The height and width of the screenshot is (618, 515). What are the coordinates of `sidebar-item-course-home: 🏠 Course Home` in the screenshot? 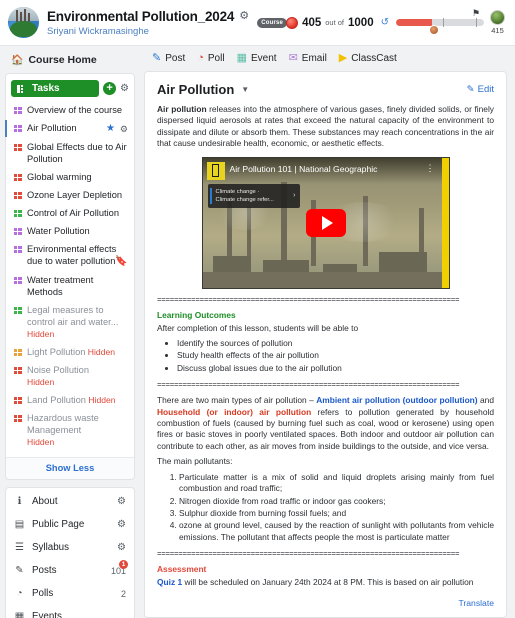 It's located at (70, 59).